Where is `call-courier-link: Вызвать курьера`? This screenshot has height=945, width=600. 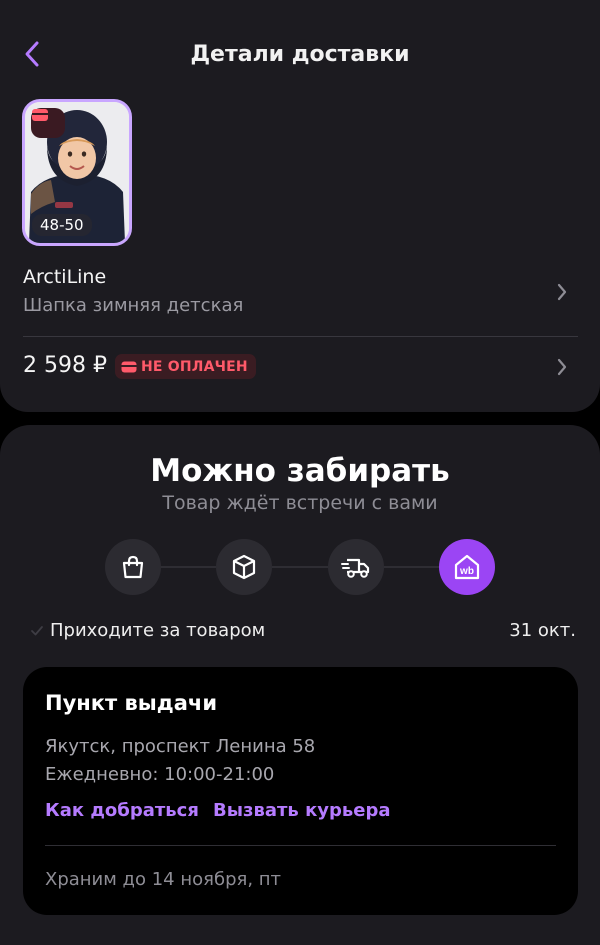 call-courier-link: Вызвать курьера is located at coordinates (302, 810).